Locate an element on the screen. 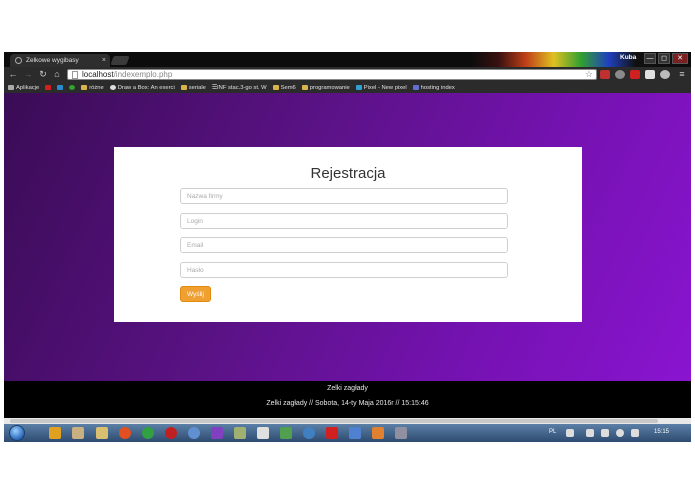  start-button is located at coordinates (17, 433).